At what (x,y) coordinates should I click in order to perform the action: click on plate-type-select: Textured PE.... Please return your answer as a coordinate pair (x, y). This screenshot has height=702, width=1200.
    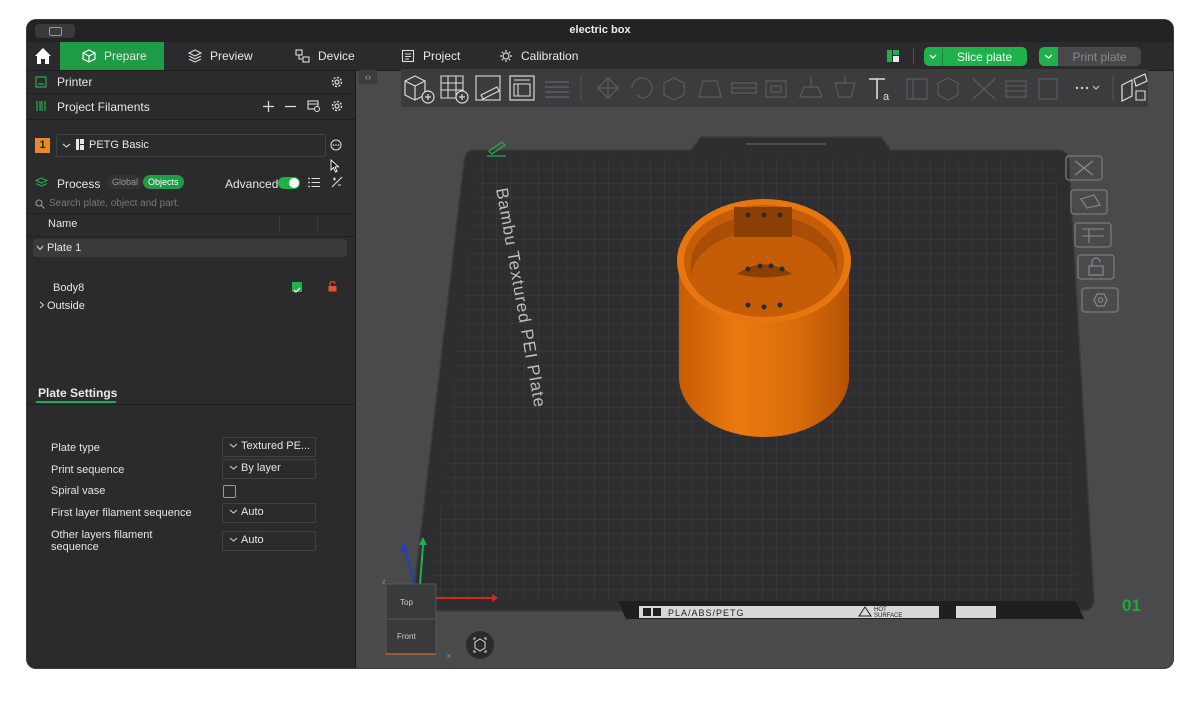
    Looking at the image, I should click on (269, 447).